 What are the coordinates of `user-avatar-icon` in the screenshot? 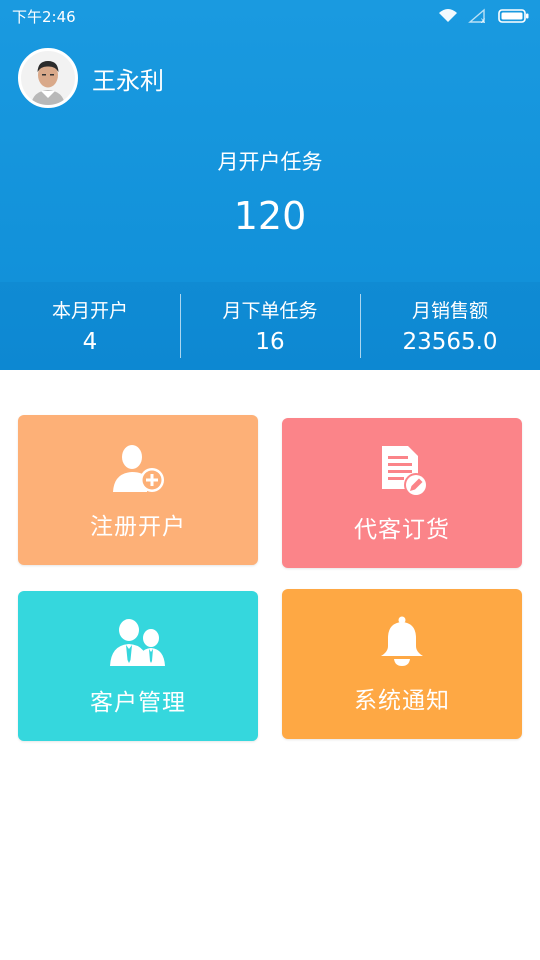 It's located at (48, 78).